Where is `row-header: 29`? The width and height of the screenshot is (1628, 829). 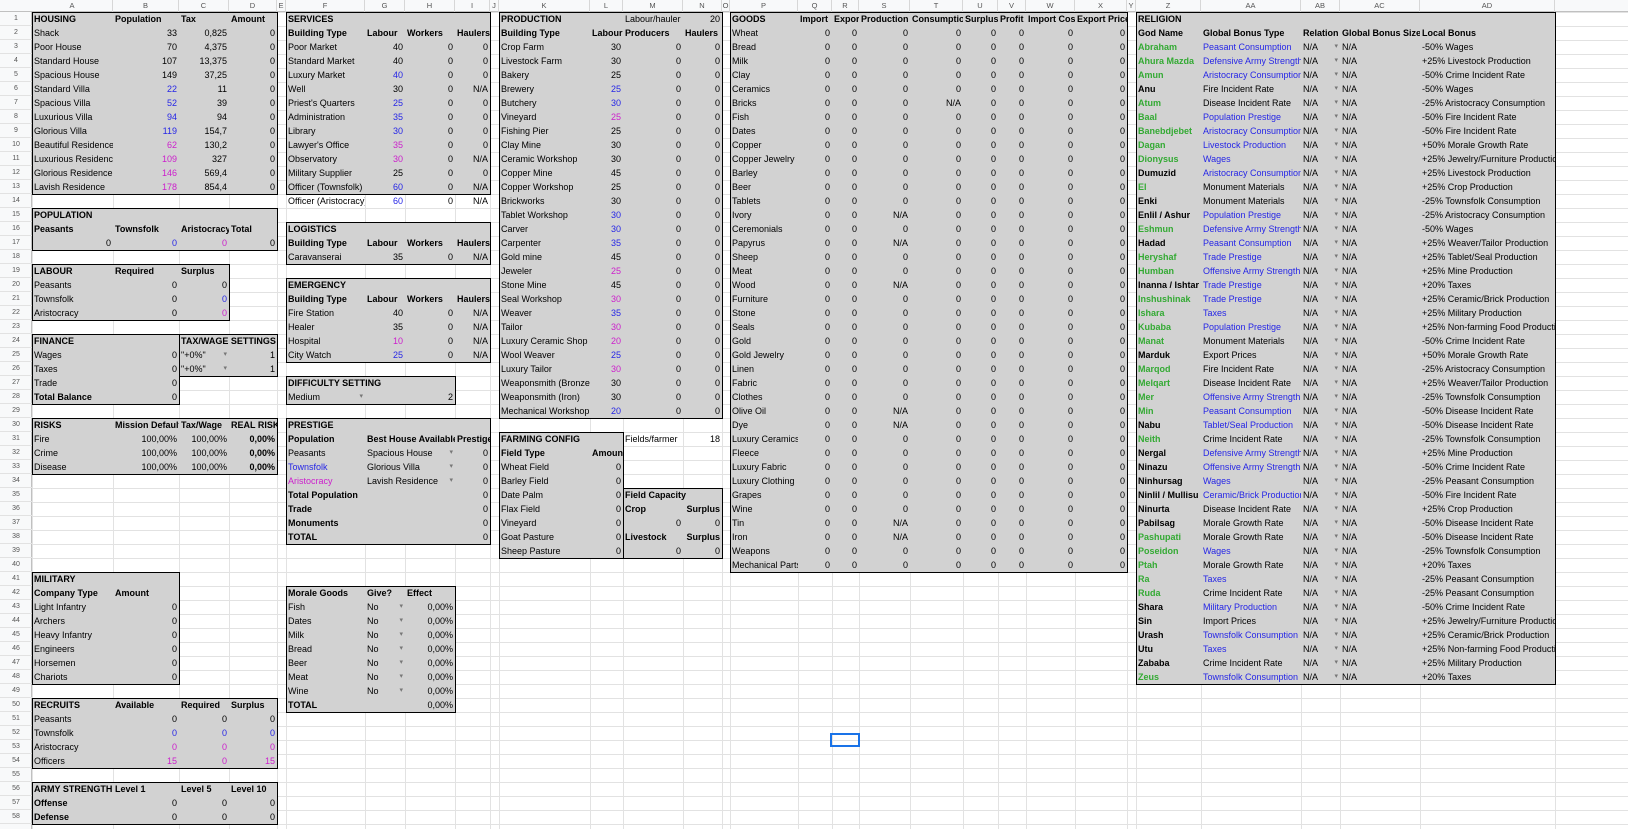 row-header: 29 is located at coordinates (16, 411).